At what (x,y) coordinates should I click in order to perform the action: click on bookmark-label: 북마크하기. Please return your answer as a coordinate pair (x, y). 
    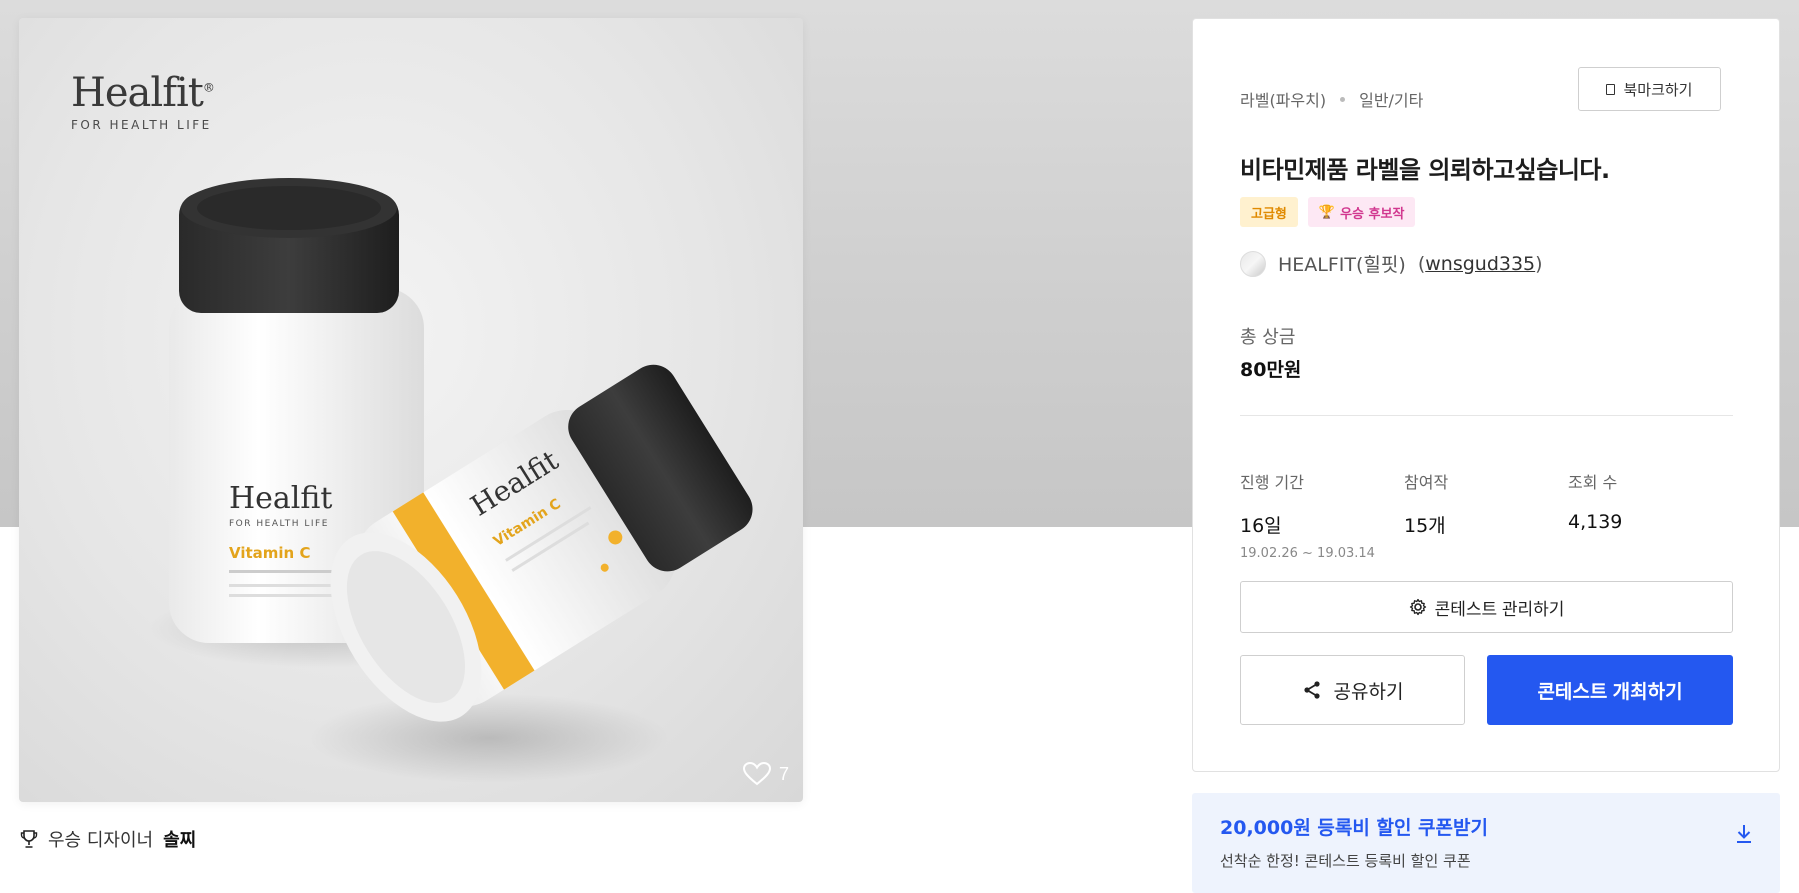
    Looking at the image, I should click on (1658, 89).